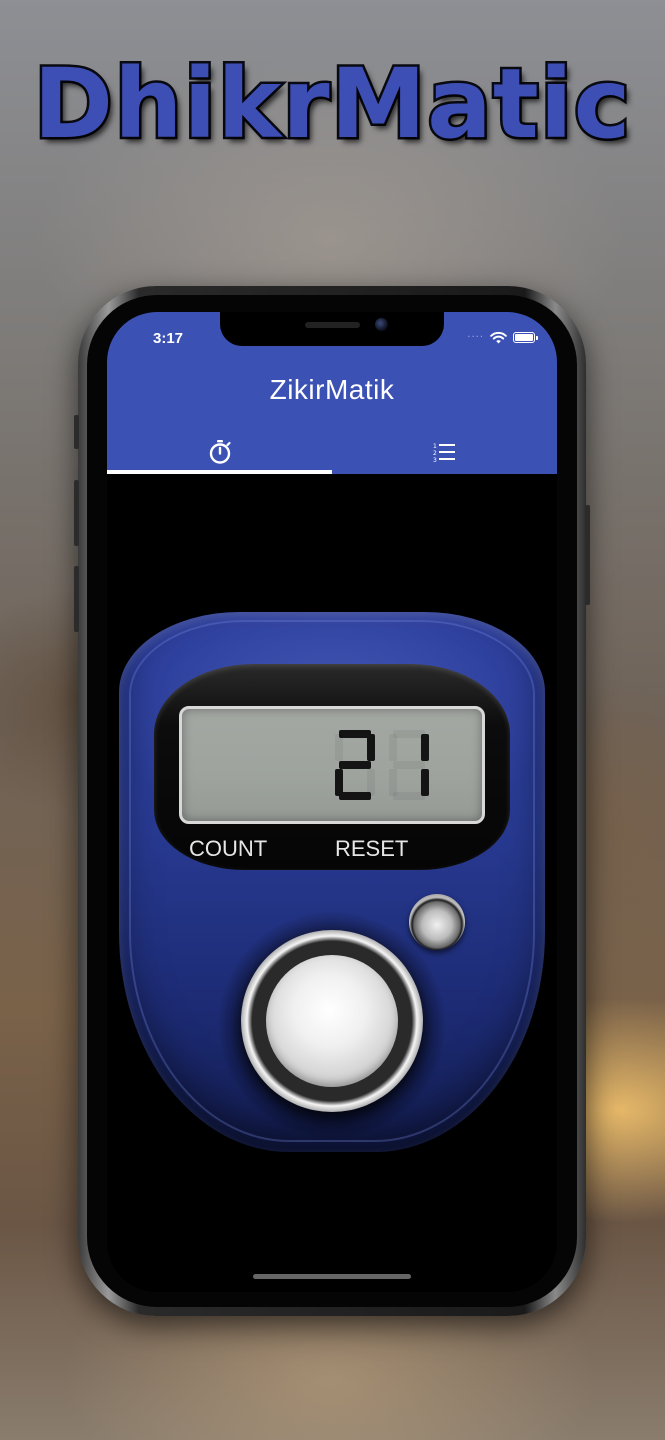  I want to click on svg-text: 1, so click(435, 446).